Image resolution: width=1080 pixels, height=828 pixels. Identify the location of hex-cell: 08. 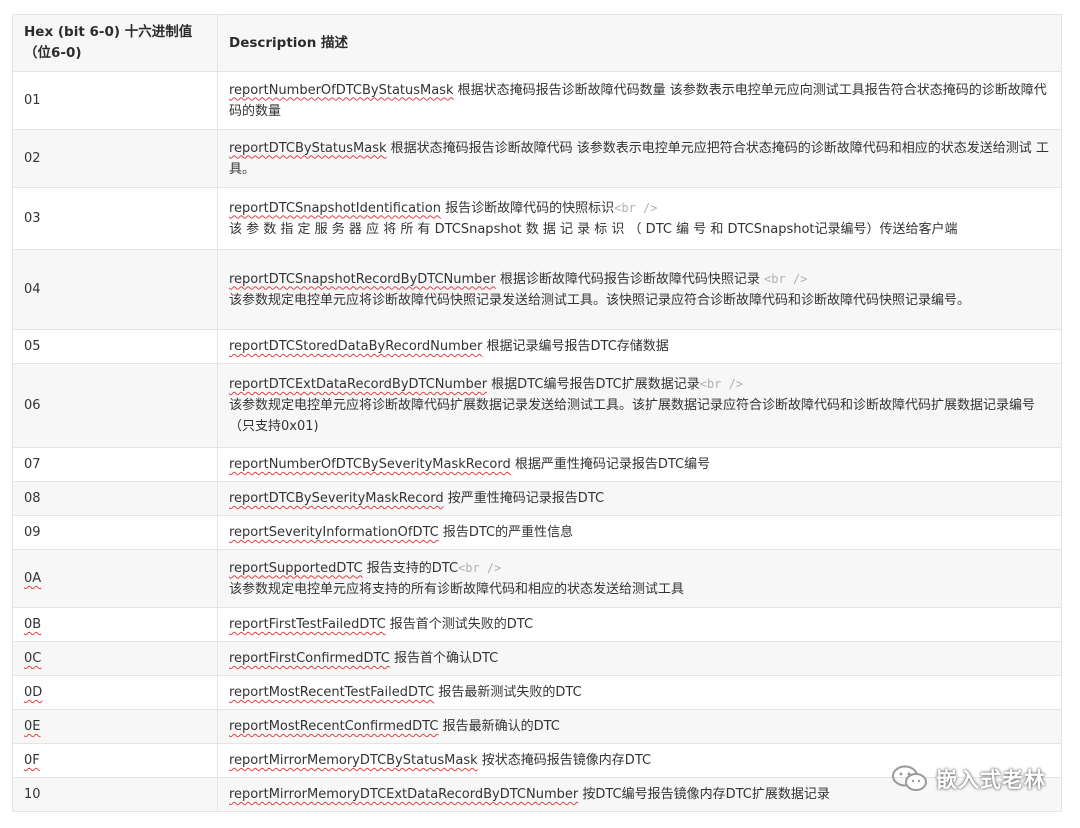
(115, 498).